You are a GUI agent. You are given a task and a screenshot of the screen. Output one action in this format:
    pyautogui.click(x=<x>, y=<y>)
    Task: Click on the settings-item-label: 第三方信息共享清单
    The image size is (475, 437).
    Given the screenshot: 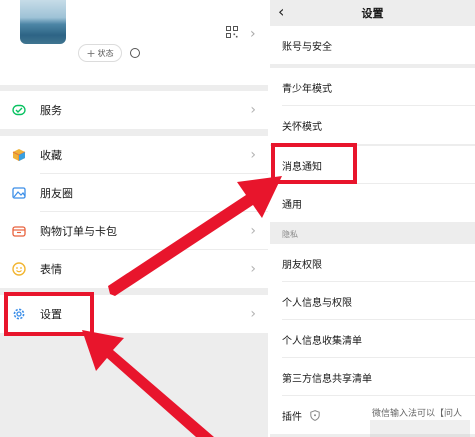 What is the action you would take?
    pyautogui.click(x=327, y=379)
    